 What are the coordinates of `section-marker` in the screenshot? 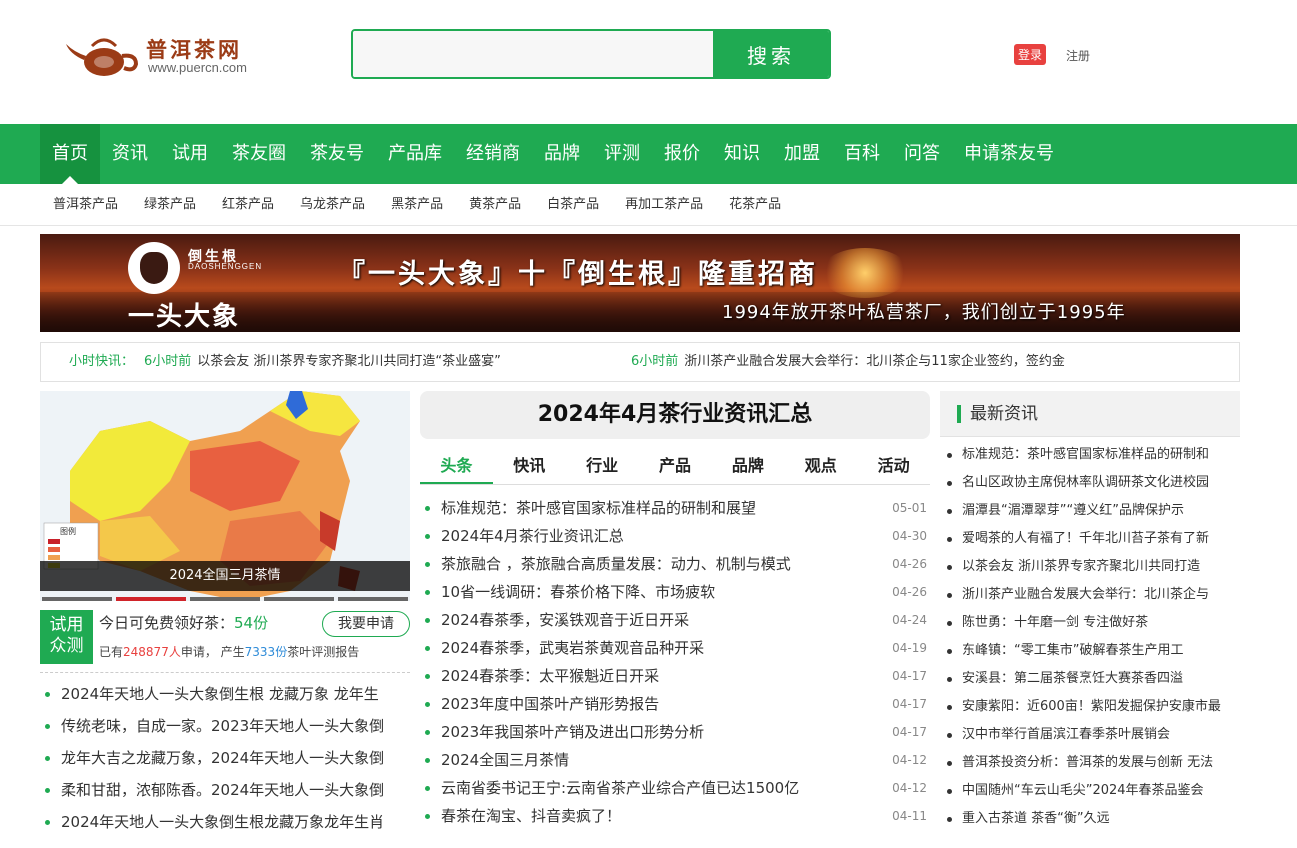 It's located at (959, 414).